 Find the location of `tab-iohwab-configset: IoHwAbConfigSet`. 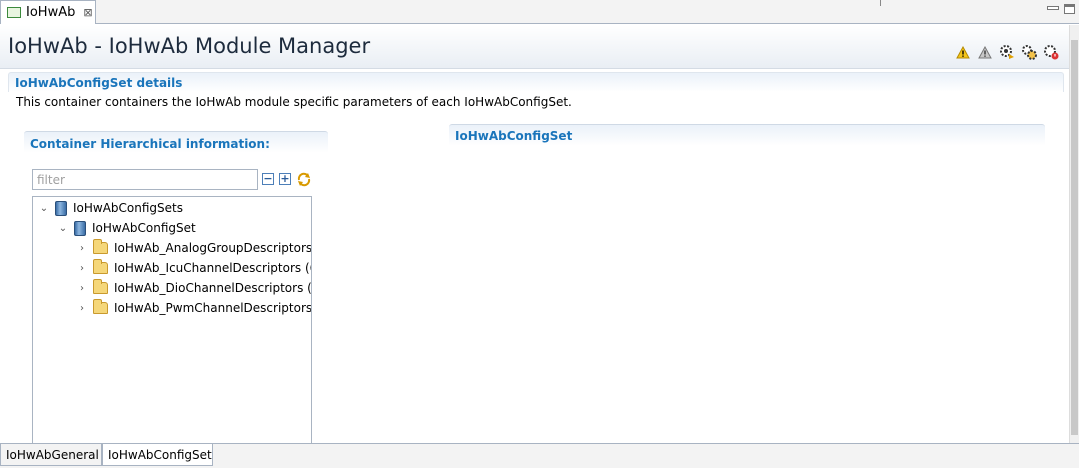

tab-iohwab-configset: IoHwAbConfigSet is located at coordinates (157, 455).